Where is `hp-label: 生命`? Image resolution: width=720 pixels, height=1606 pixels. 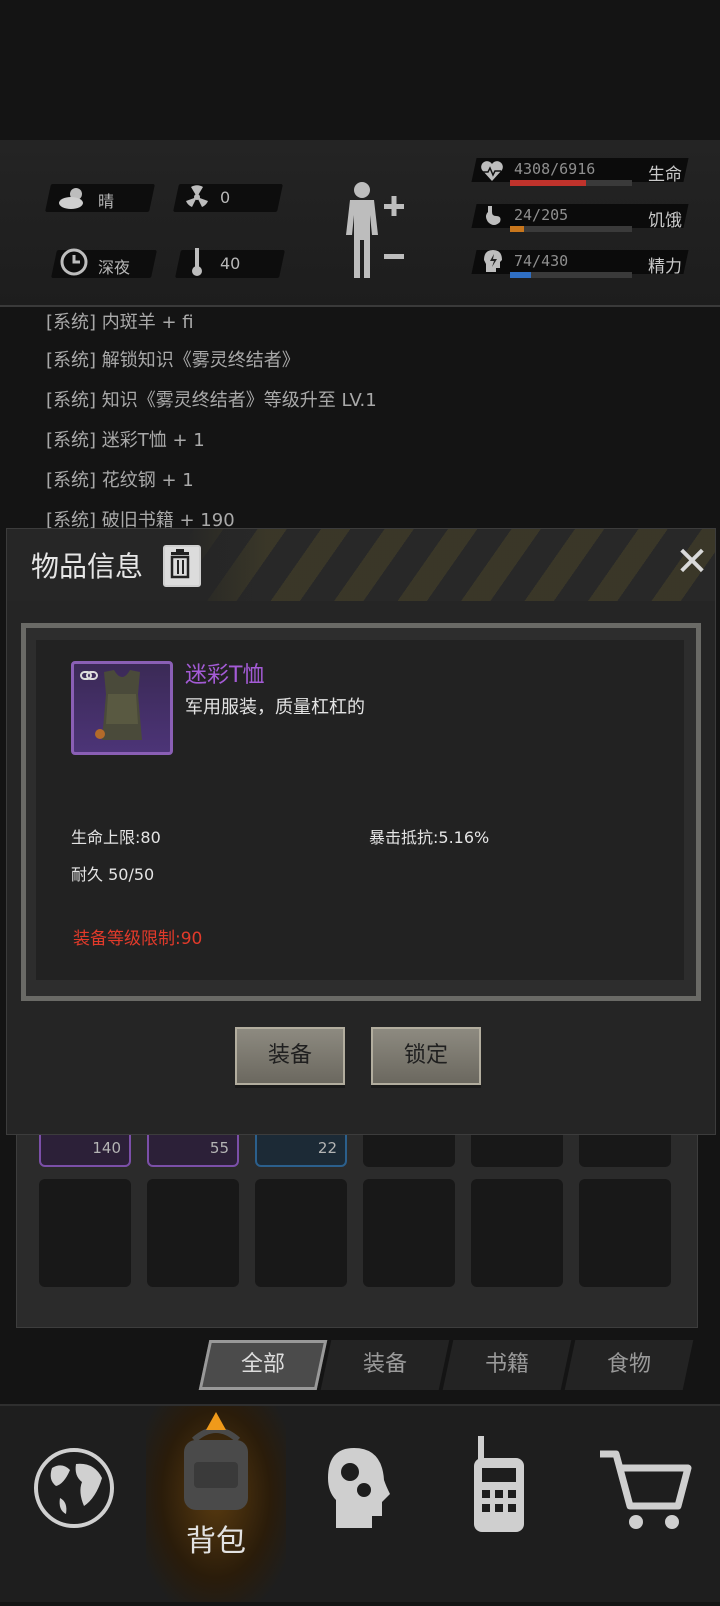 hp-label: 生命 is located at coordinates (665, 175).